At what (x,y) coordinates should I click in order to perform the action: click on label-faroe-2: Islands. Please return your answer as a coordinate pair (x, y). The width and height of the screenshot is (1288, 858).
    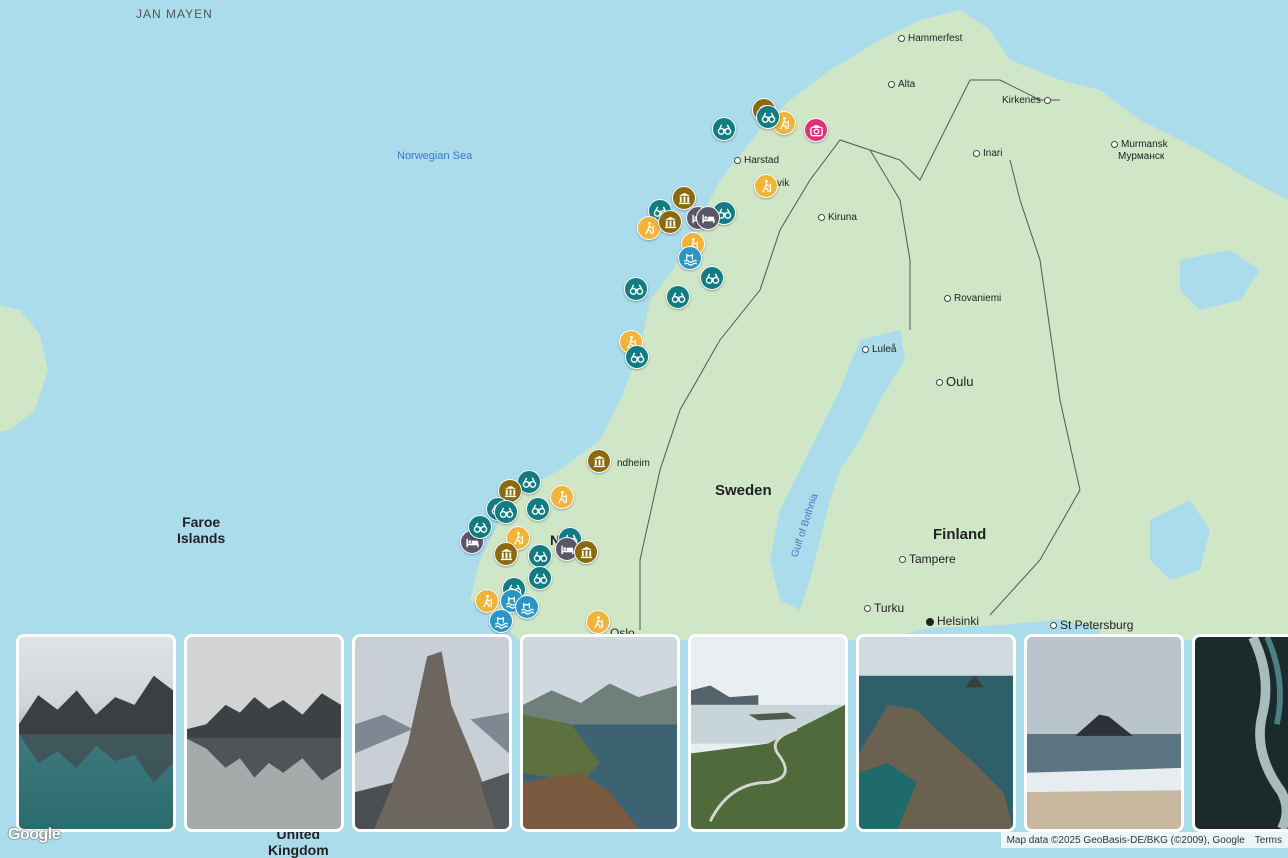
    Looking at the image, I should click on (201, 538).